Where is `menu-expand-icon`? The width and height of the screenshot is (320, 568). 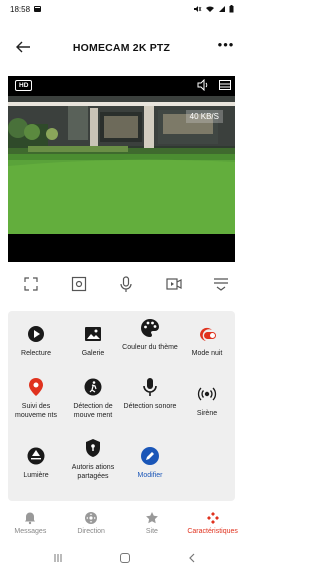
menu-expand-icon is located at coordinates (221, 284).